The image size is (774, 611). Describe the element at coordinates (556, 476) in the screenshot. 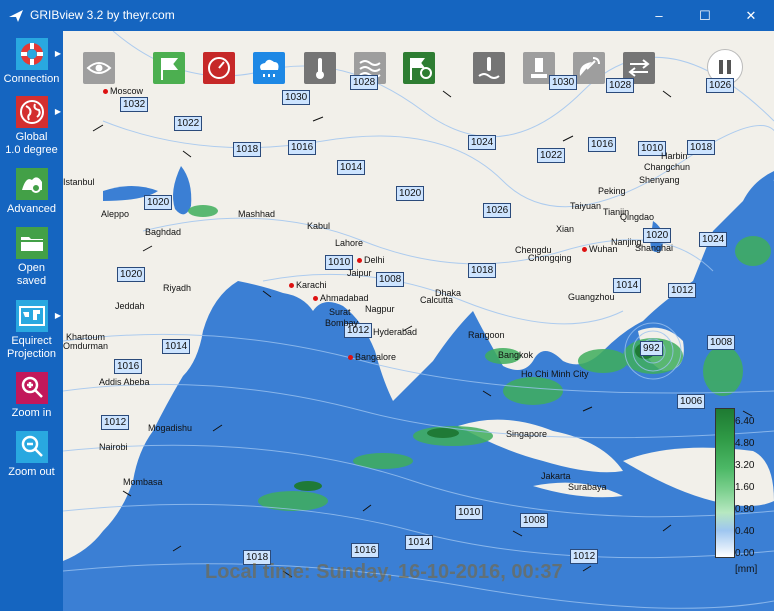

I see `city-label: Jakarta` at that location.